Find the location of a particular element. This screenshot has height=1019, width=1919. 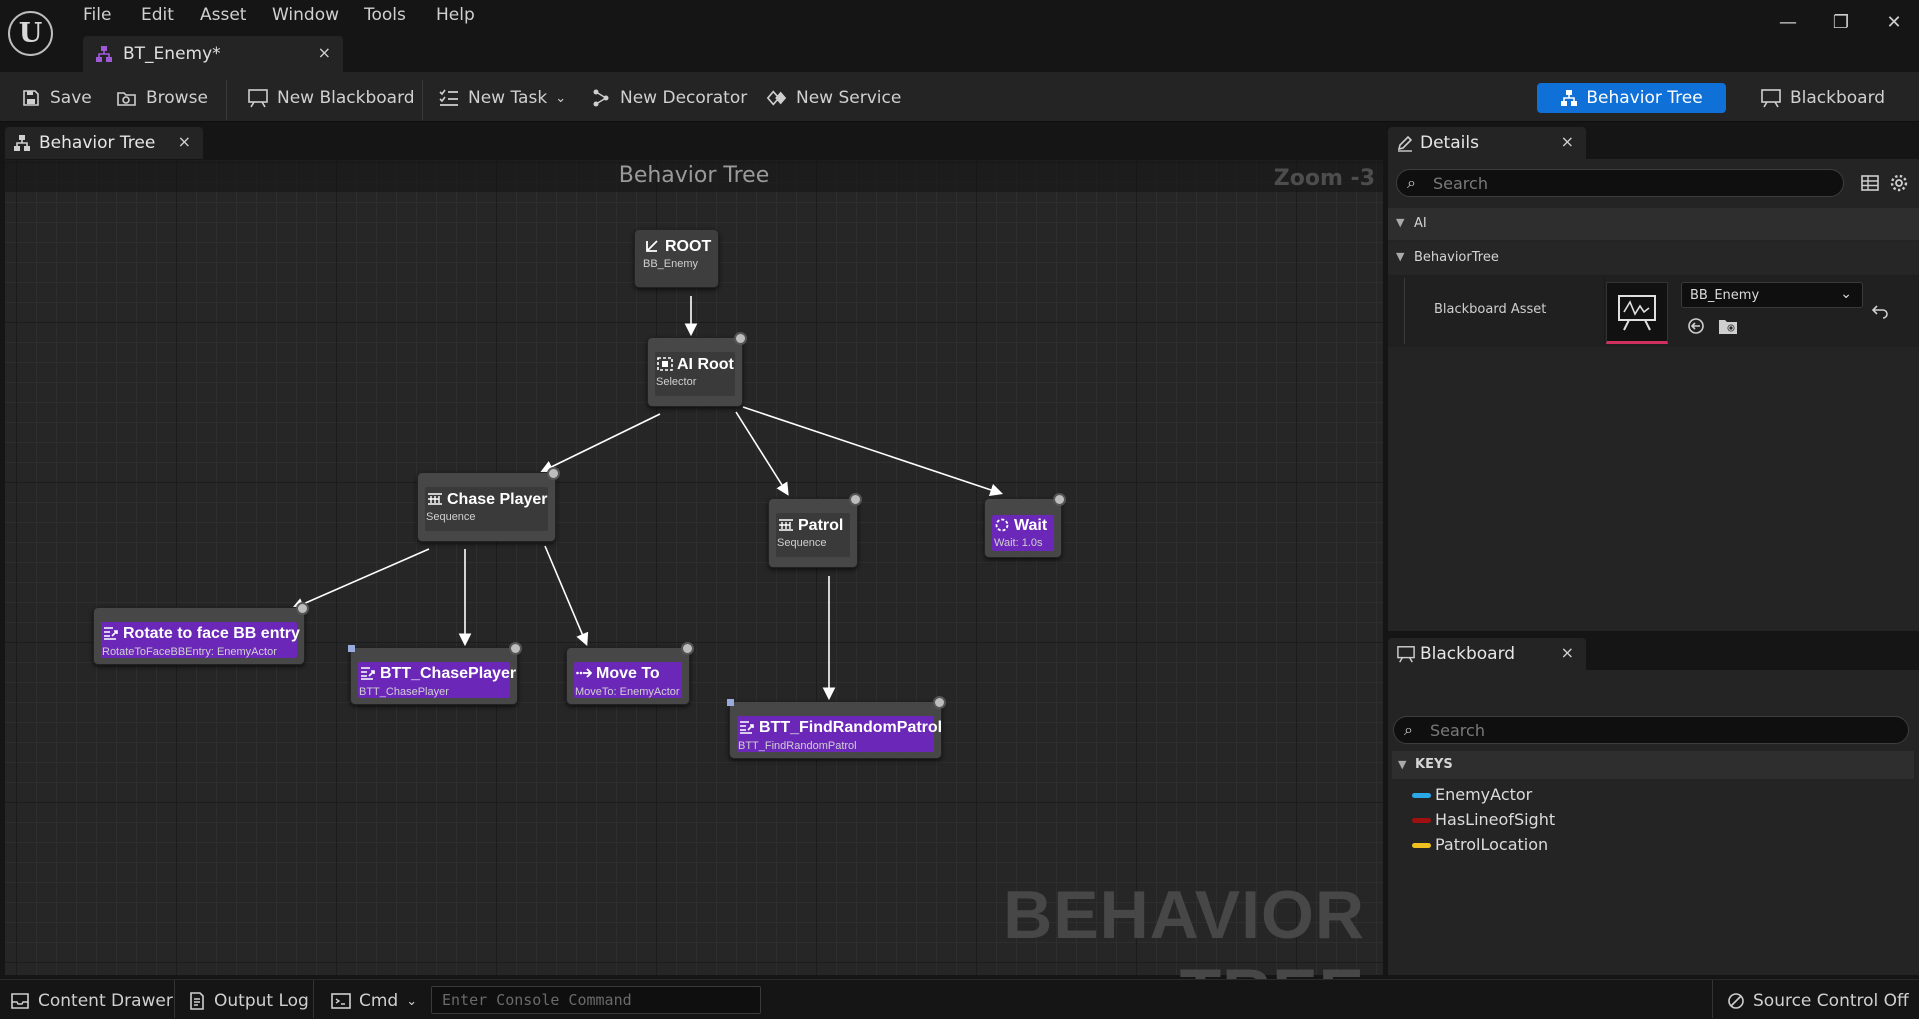

blackboard-tab-close-icon: × is located at coordinates (1567, 652).